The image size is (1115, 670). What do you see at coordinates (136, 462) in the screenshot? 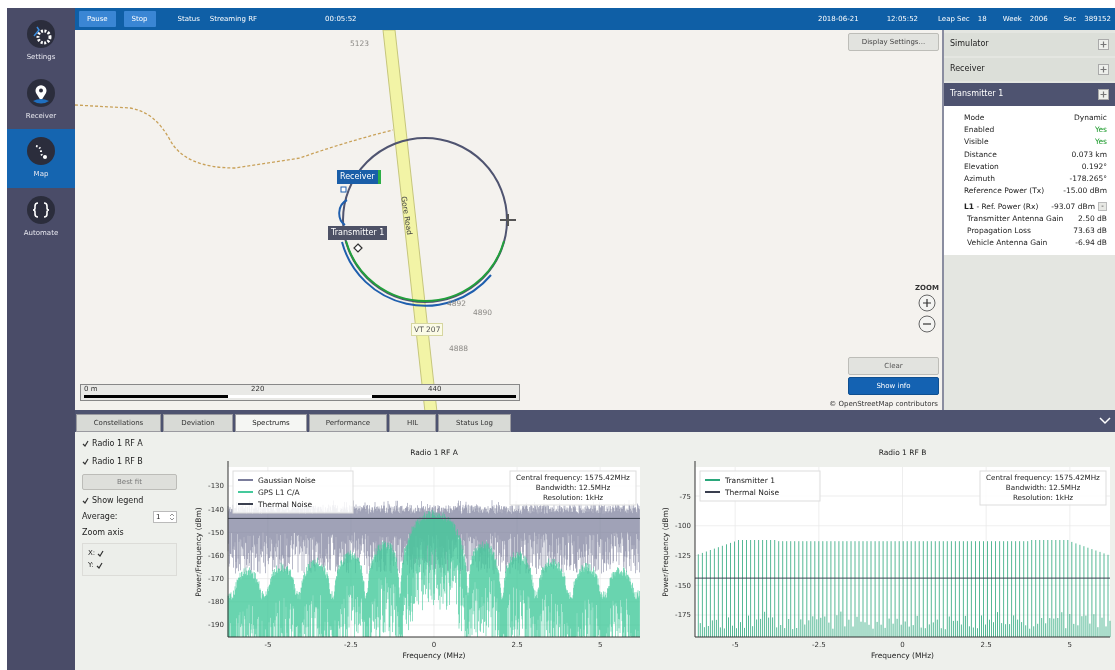
I see `checkbox: Radio 1 RF B` at bounding box center [136, 462].